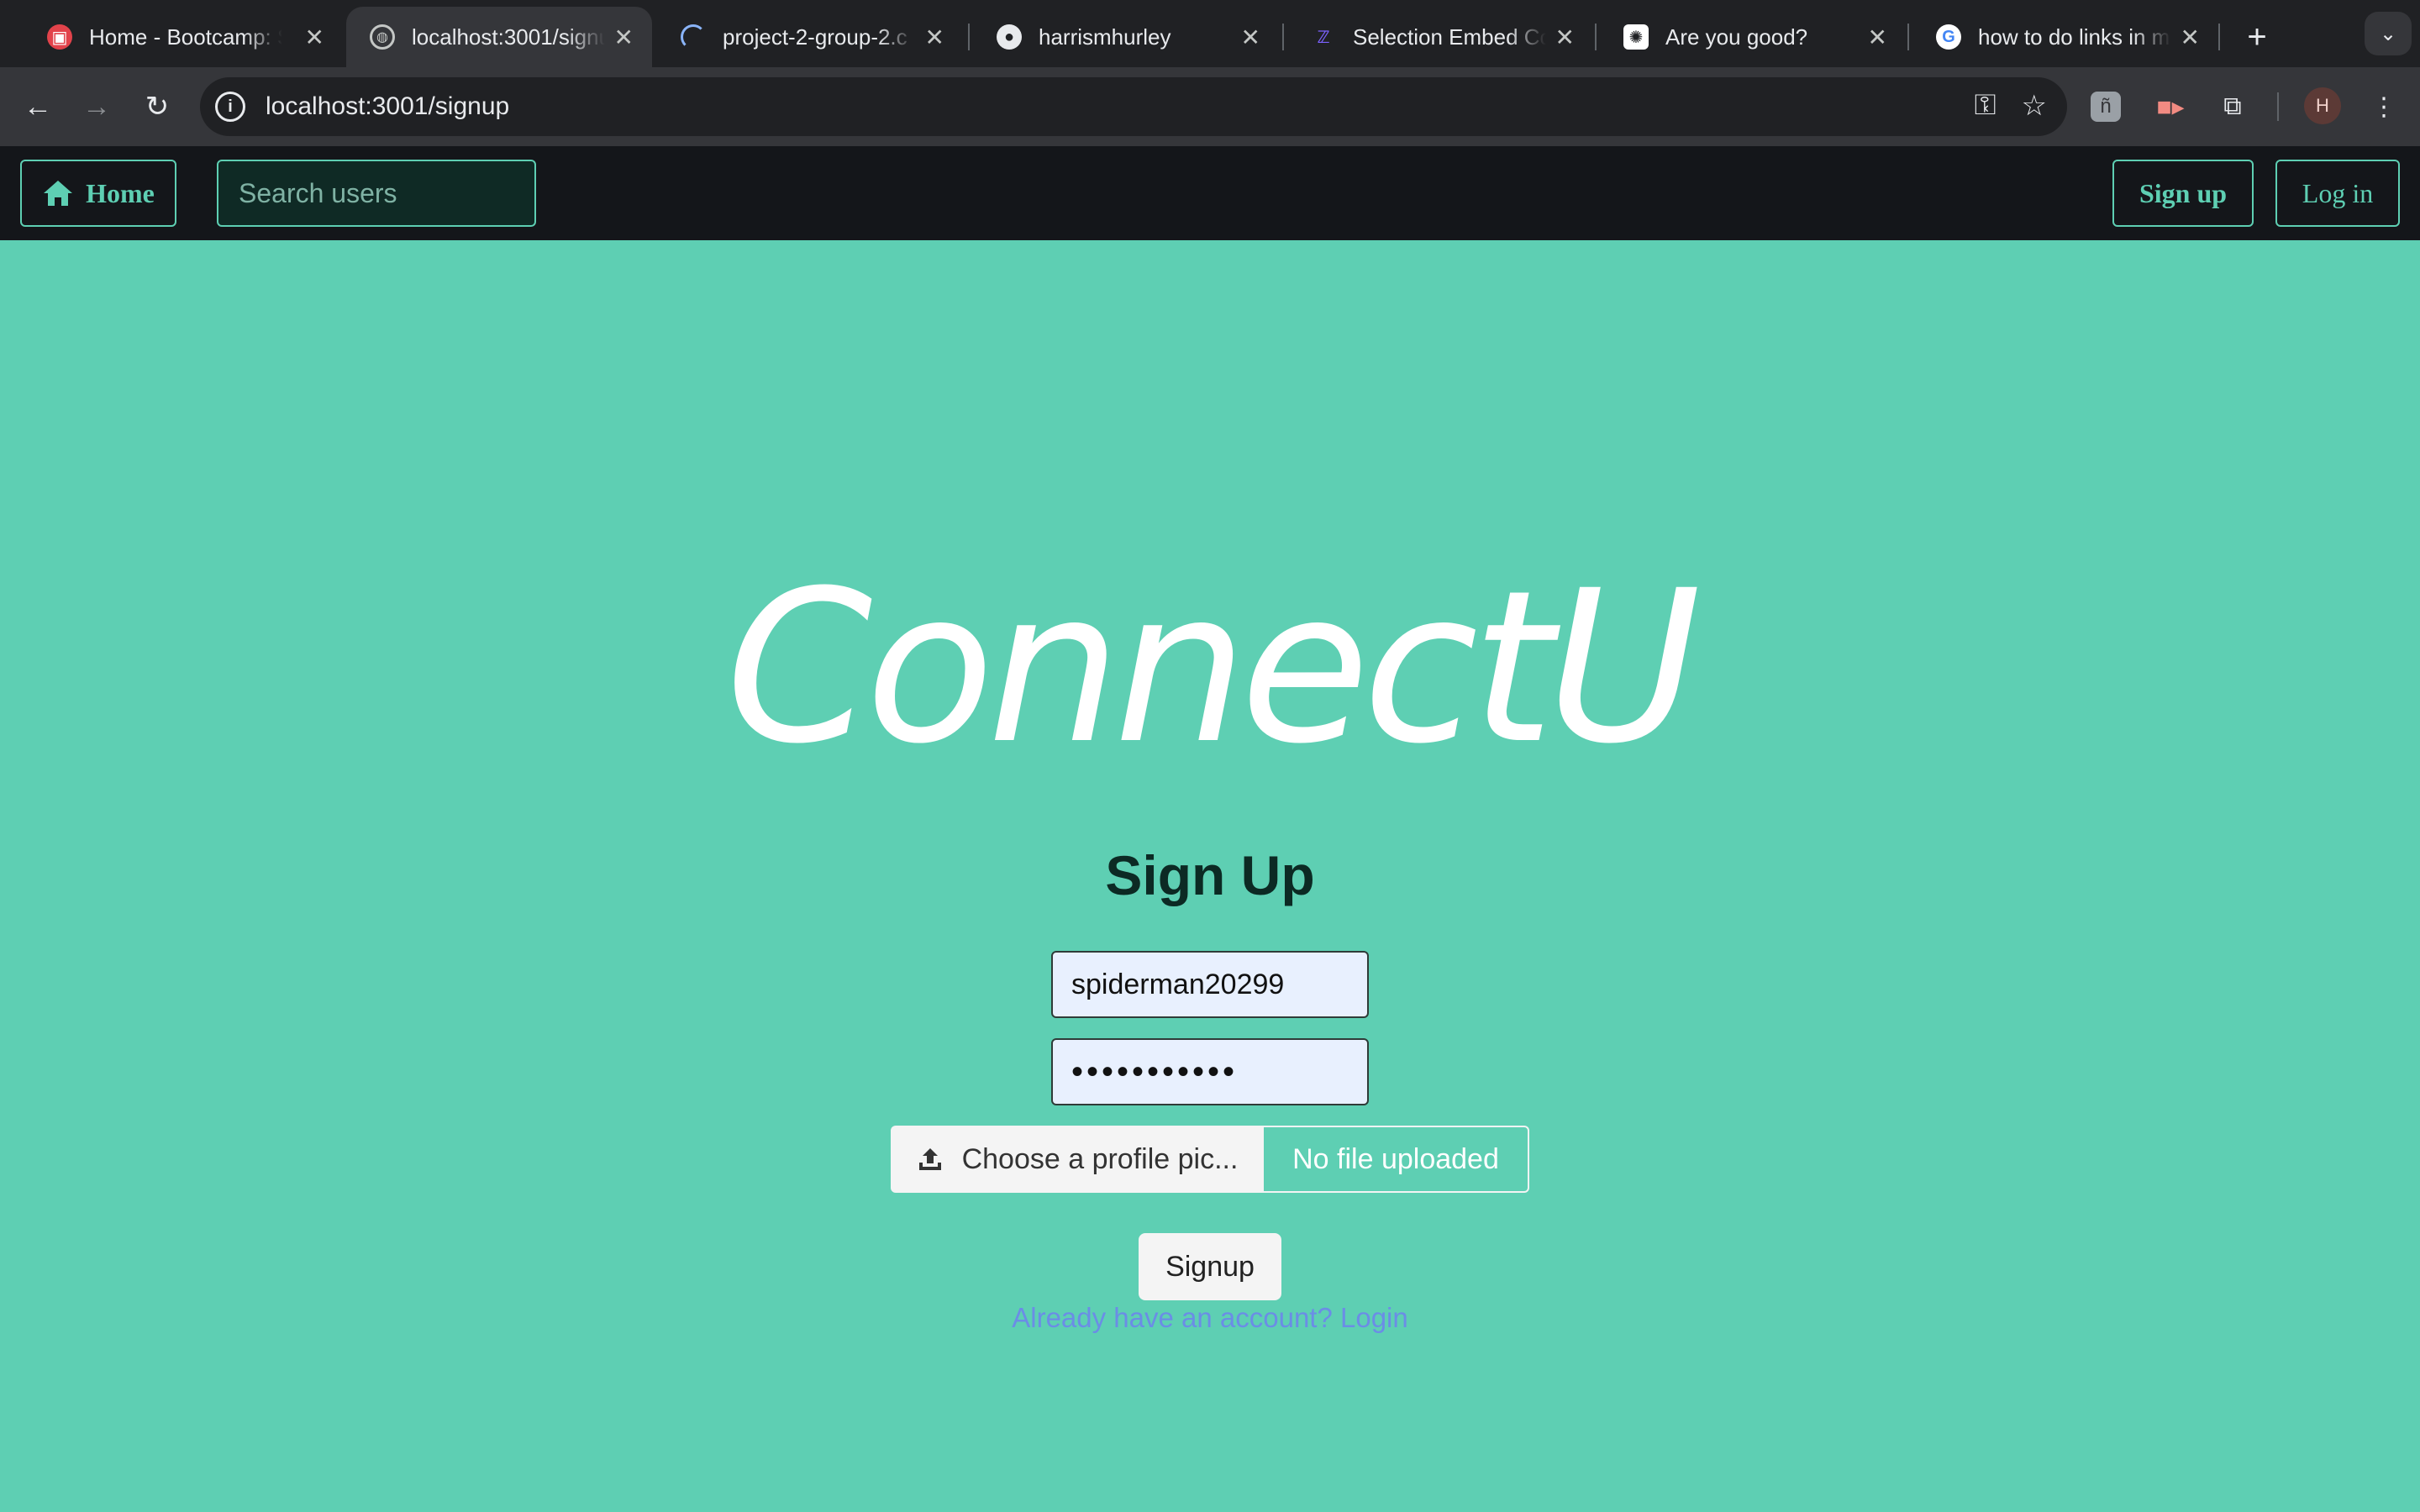  I want to click on forward-arrow-icon: →, so click(97, 107).